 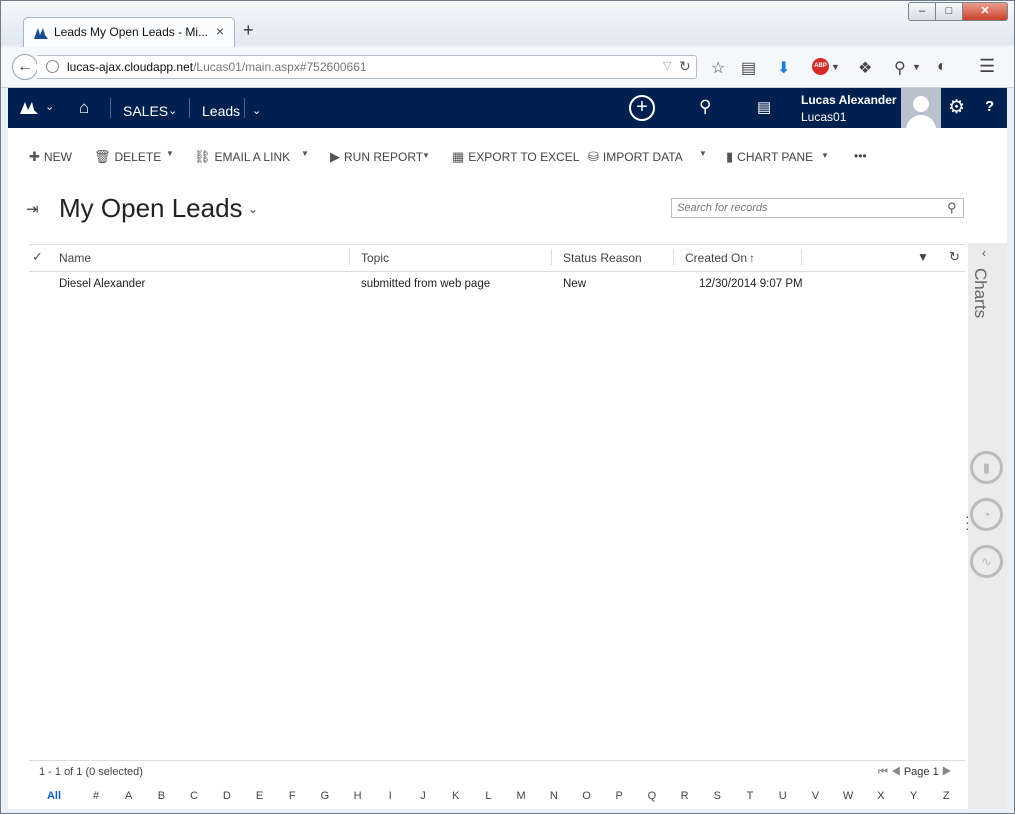 I want to click on alpha-filter-d: D, so click(x=227, y=796).